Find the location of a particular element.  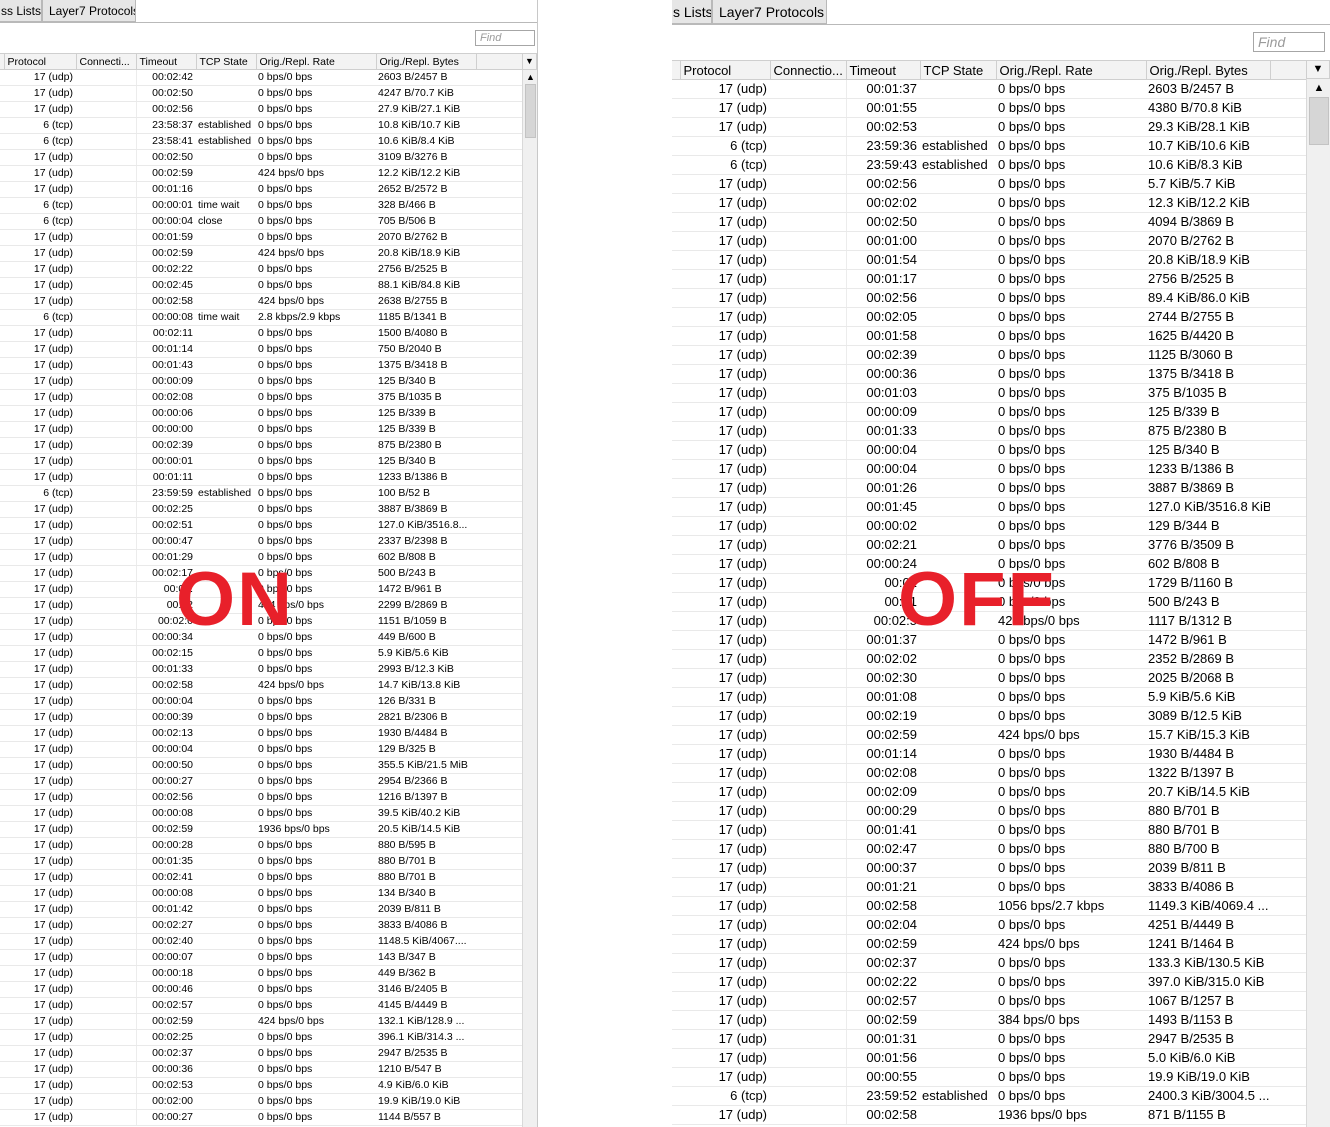

table-row: 17 (udp) 00:00:09 0 bps/0 bps 125 B/340 B is located at coordinates (261, 381).